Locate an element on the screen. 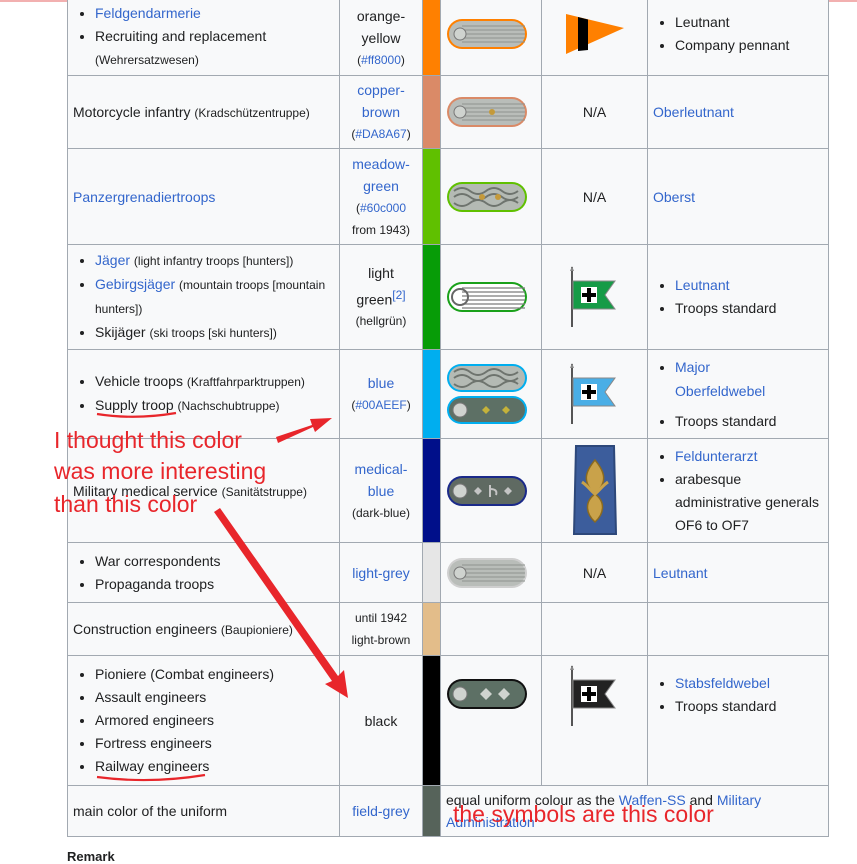  color-name-link: meadow-green is located at coordinates (381, 175).